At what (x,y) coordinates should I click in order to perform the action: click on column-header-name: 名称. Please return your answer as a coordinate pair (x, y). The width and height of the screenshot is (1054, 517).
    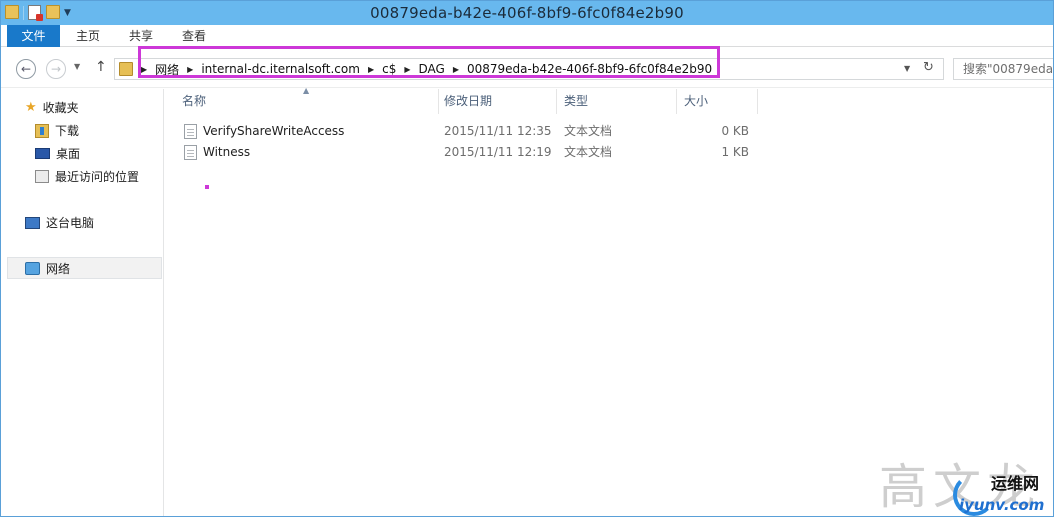
    Looking at the image, I should click on (307, 101).